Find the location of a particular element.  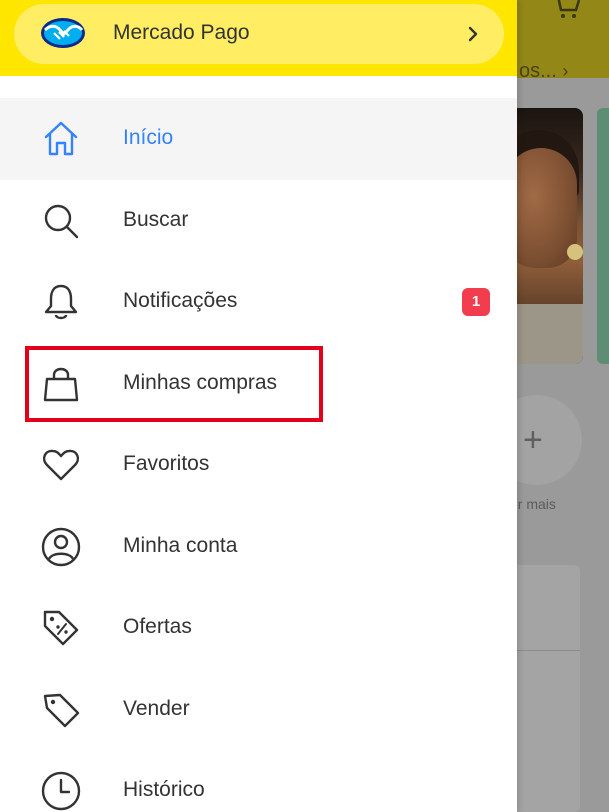

menu-item-label: Histórico is located at coordinates (164, 789).